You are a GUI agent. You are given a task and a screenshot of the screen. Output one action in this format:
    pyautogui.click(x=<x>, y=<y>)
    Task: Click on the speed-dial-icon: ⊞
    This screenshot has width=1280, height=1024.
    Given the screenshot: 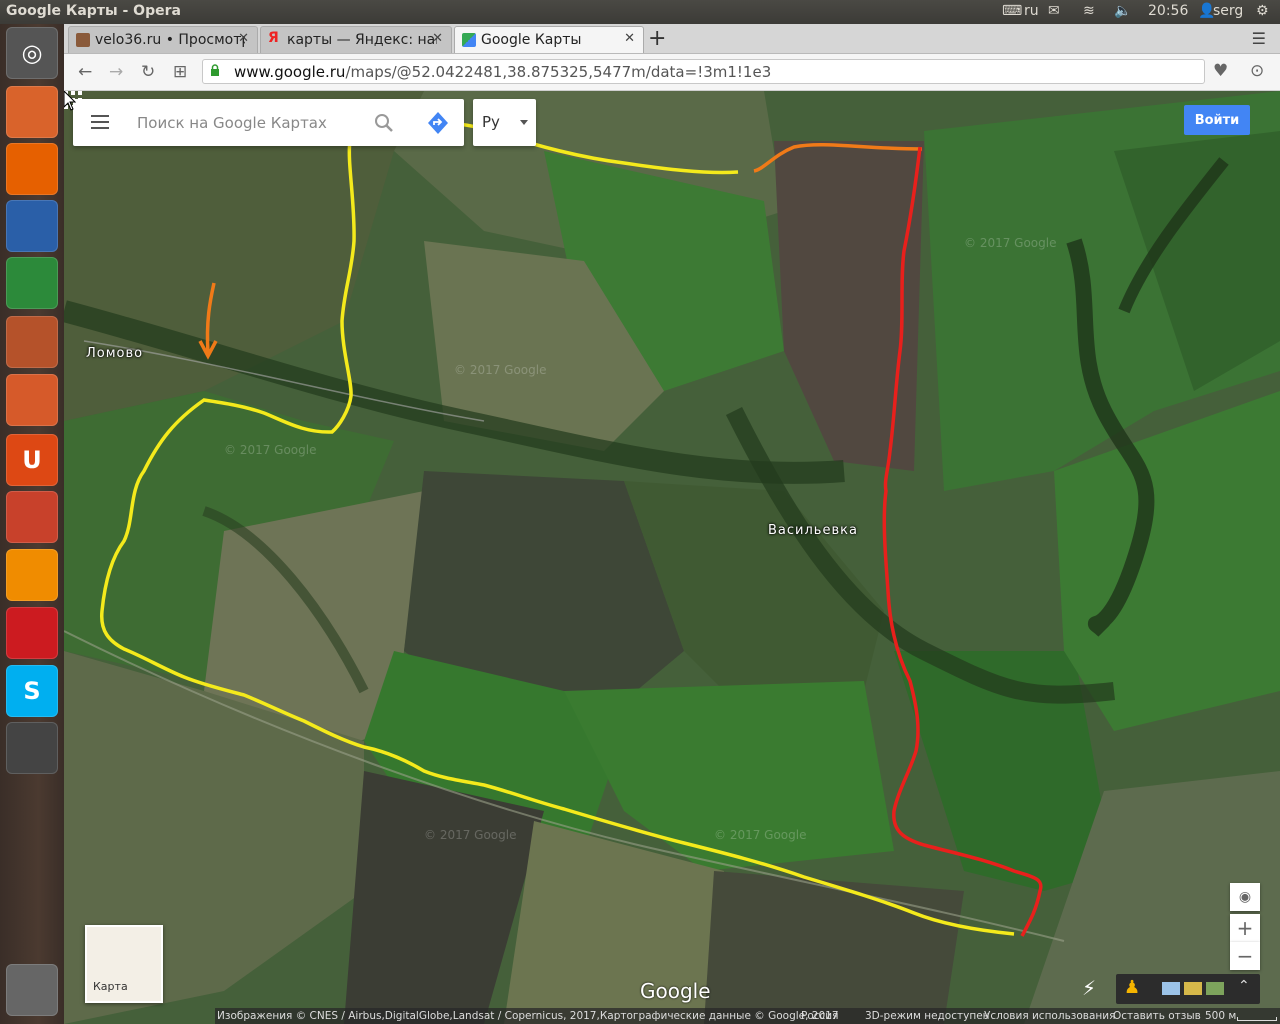 What is the action you would take?
    pyautogui.click(x=180, y=72)
    